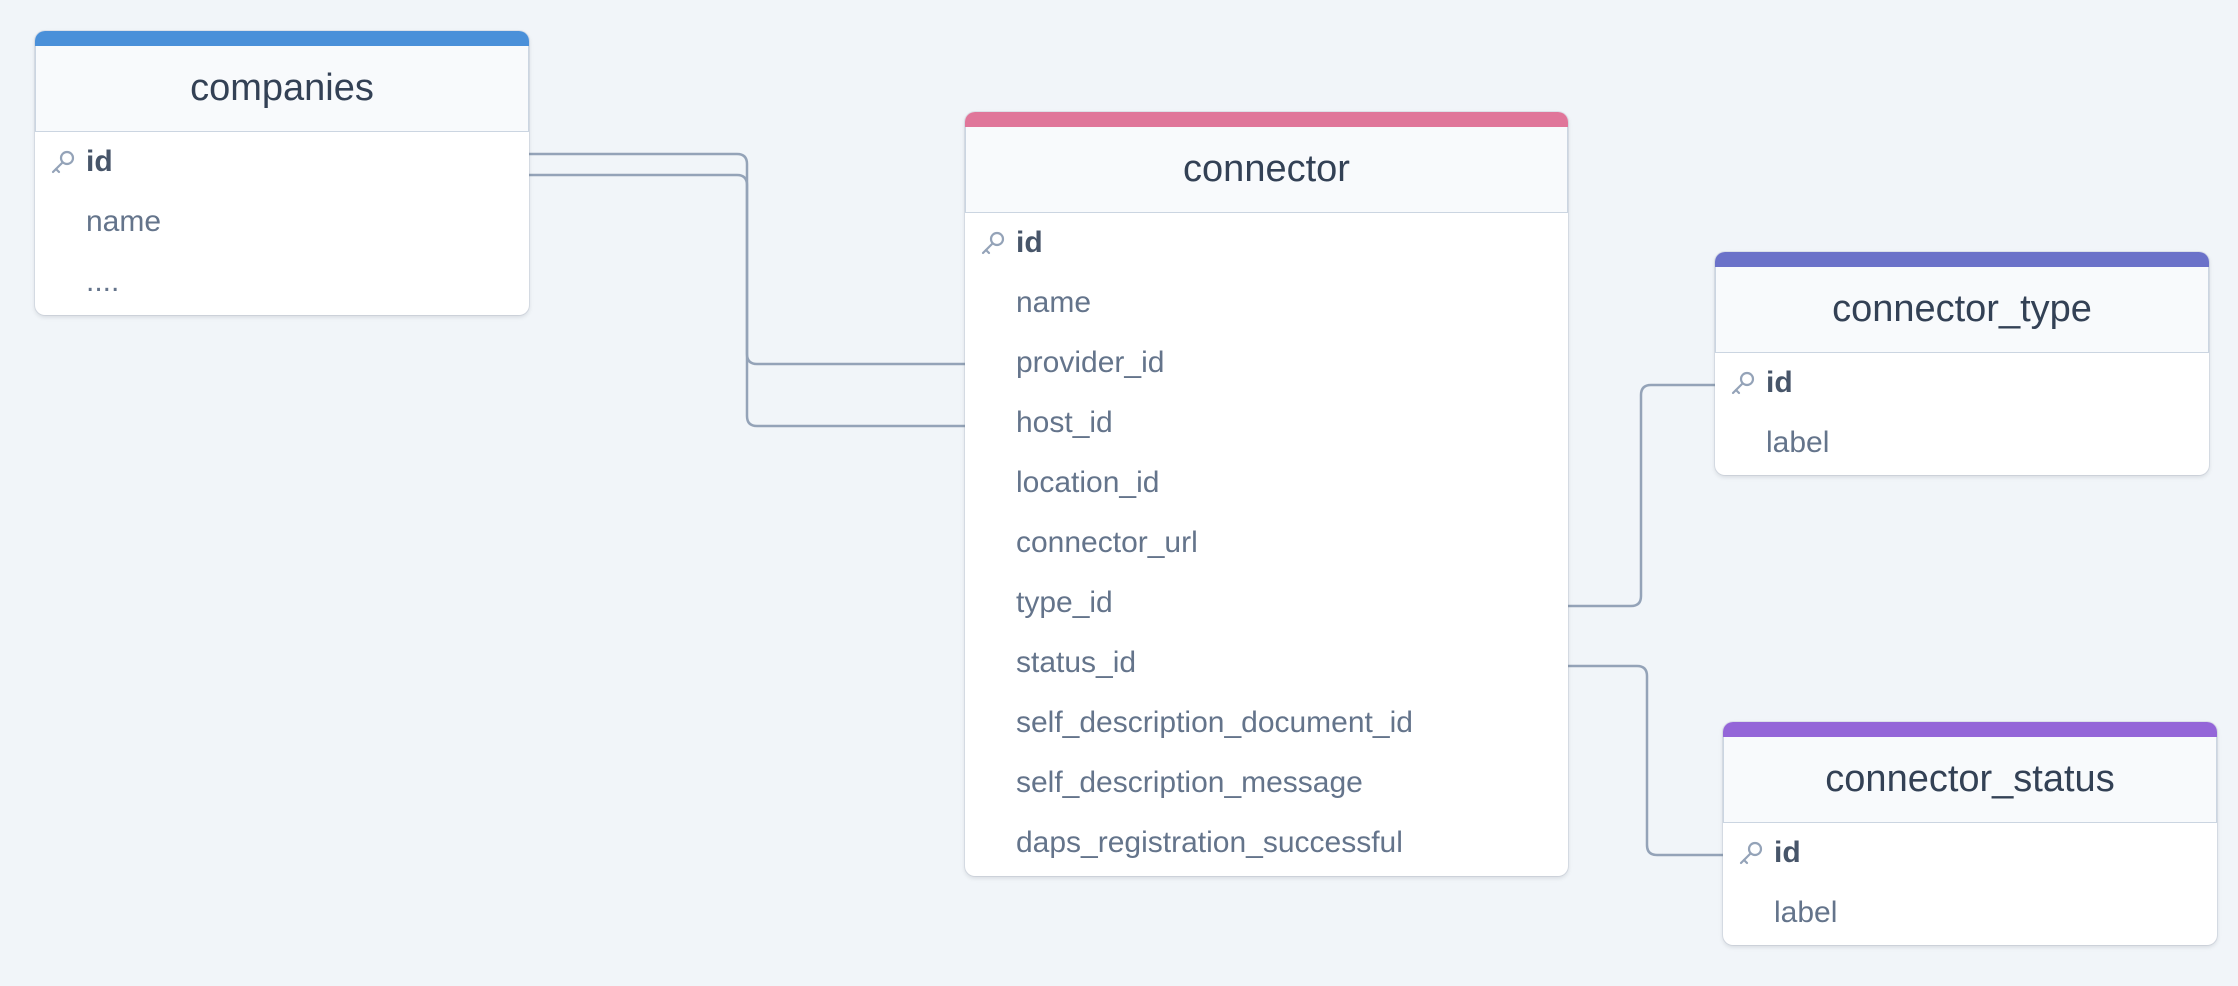 The image size is (2238, 986). I want to click on field-label: type_id, so click(1064, 602).